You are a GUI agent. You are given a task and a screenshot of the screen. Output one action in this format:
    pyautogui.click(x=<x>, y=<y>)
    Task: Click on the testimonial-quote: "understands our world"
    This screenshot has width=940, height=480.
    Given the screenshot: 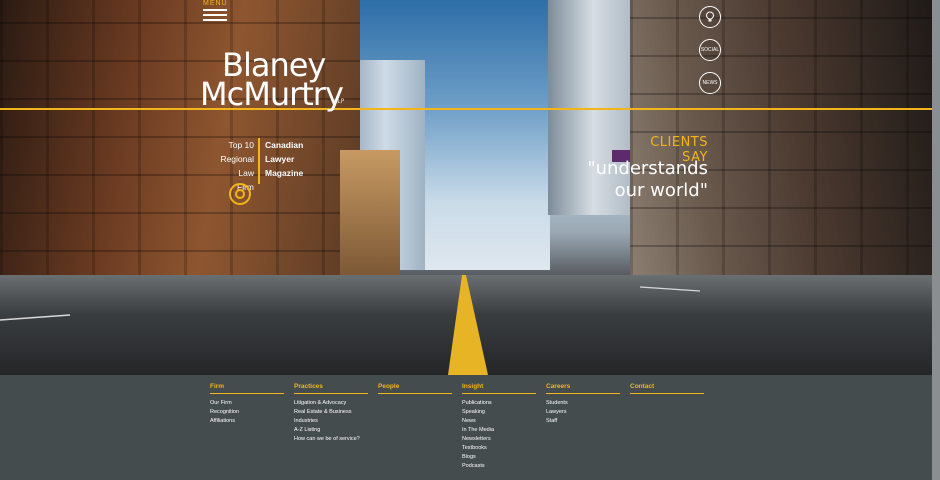 What is the action you would take?
    pyautogui.click(x=634, y=180)
    